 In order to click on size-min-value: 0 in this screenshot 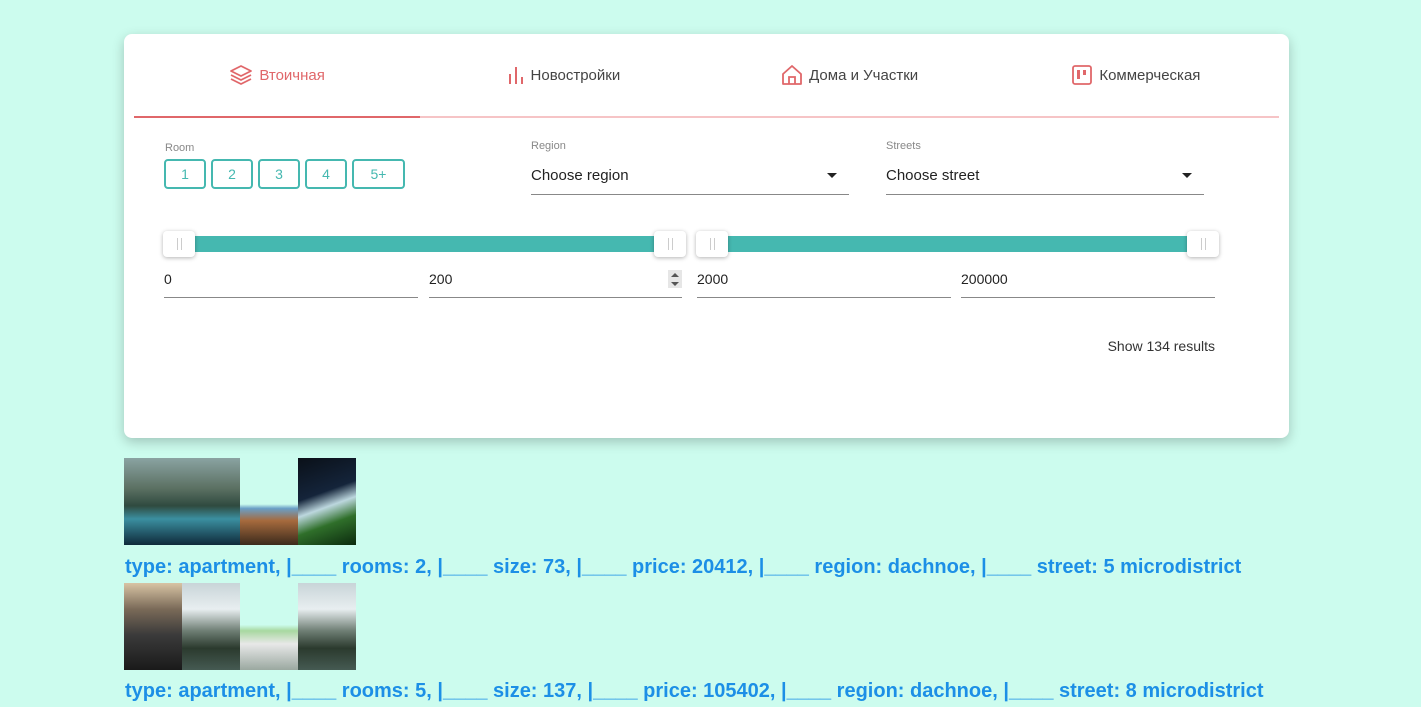, I will do `click(168, 278)`.